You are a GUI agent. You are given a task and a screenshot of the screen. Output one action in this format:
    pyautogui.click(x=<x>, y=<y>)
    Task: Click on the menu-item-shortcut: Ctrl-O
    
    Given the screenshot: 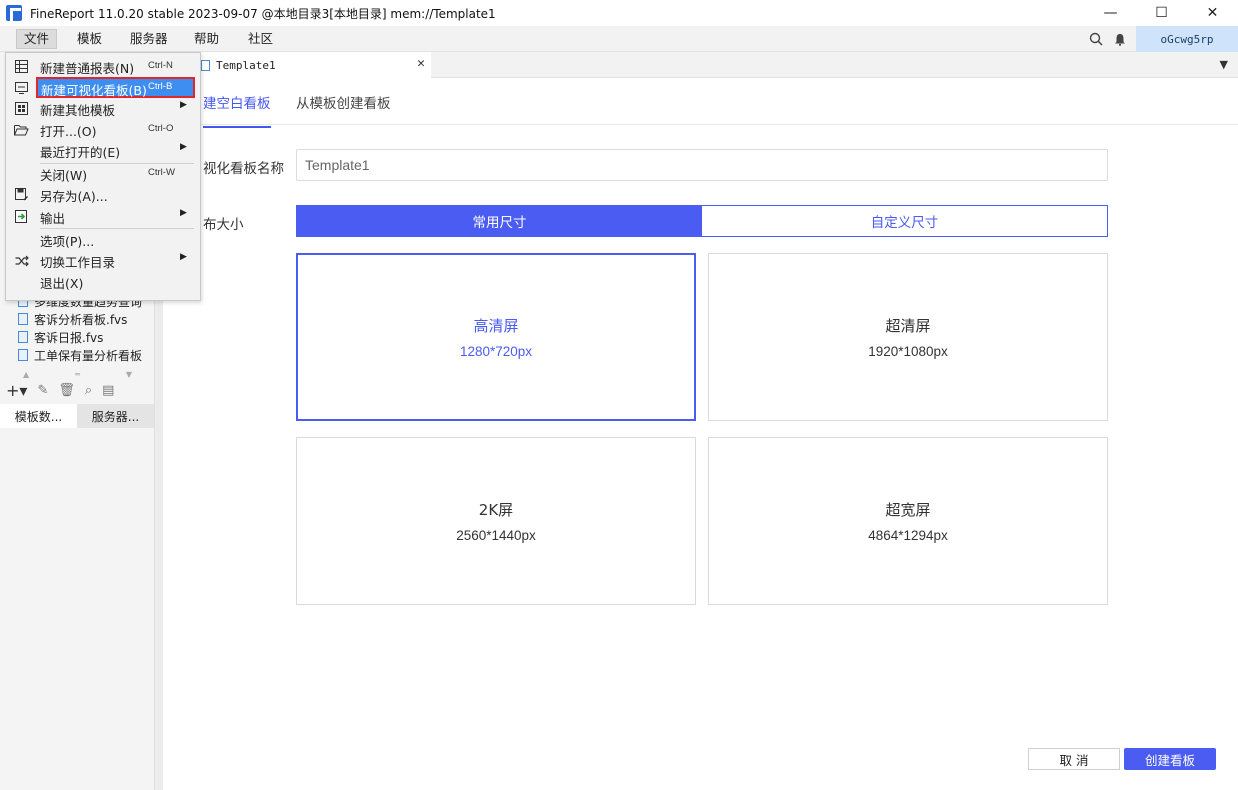 What is the action you would take?
    pyautogui.click(x=161, y=128)
    